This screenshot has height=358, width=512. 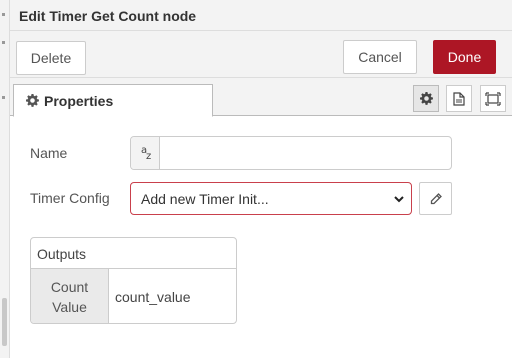 I want to click on settings-gear-icon, so click(x=426, y=98).